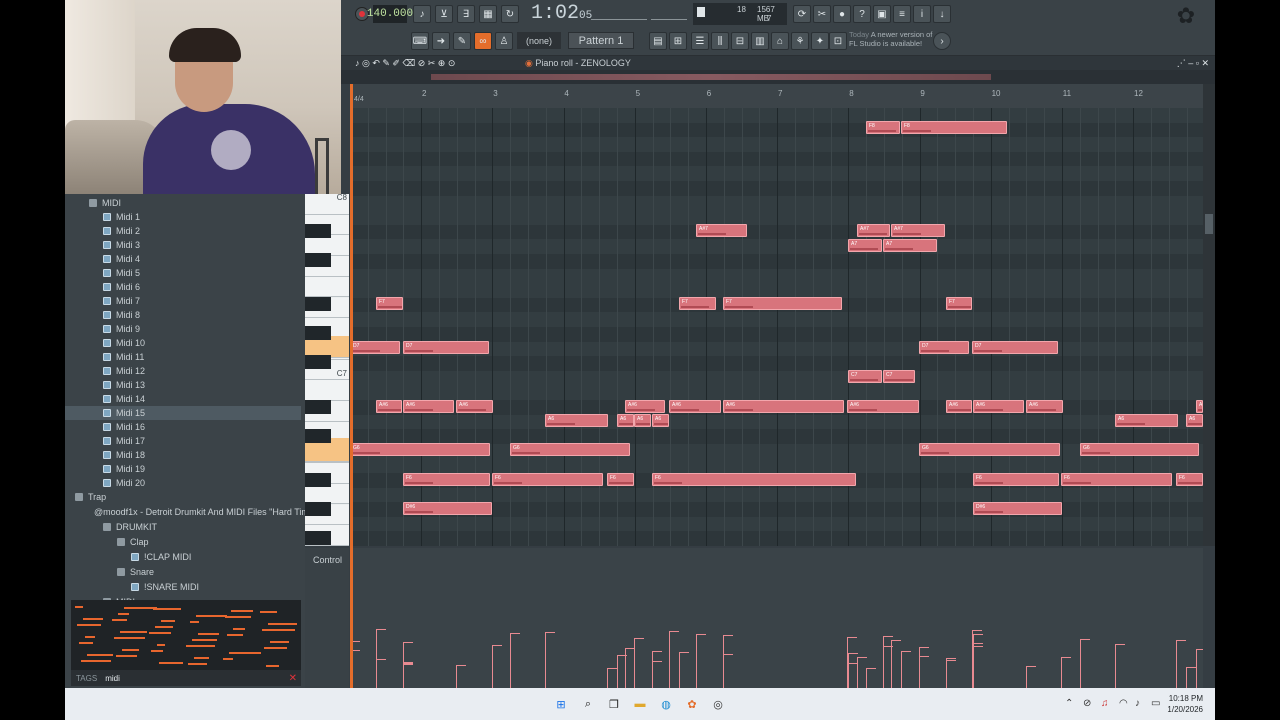 This screenshot has height=720, width=1280. Describe the element at coordinates (183, 245) in the screenshot. I see `browser-file: Midi 3` at that location.